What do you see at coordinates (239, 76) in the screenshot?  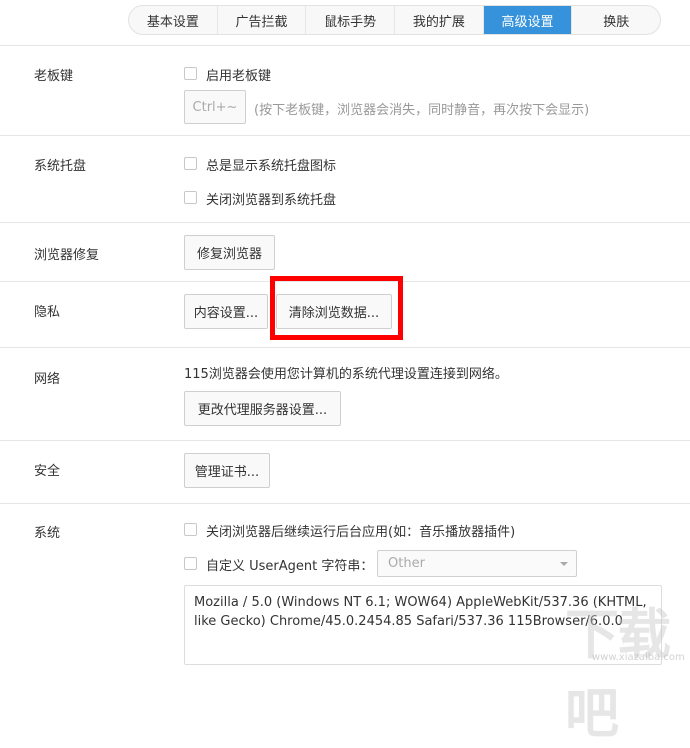 I see `enable-boss-key-label: 启用老板键` at bounding box center [239, 76].